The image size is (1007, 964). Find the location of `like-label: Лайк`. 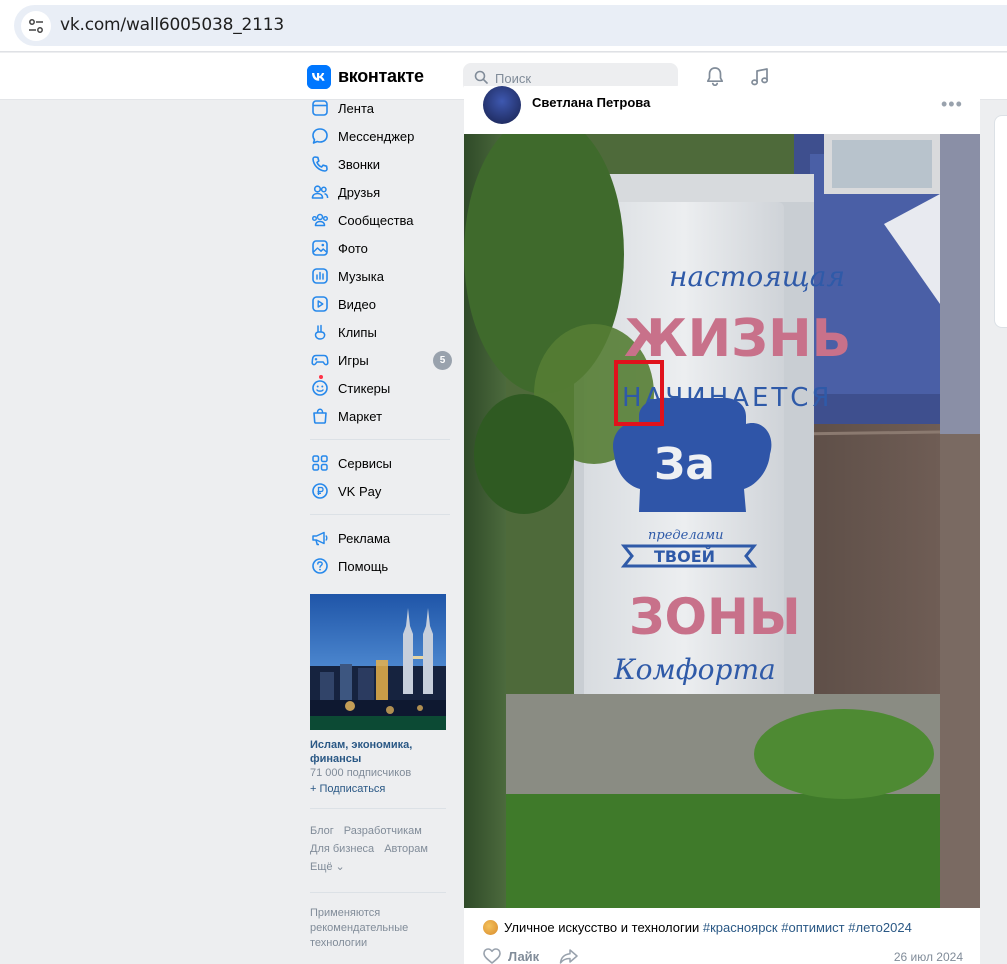

like-label: Лайк is located at coordinates (524, 956).